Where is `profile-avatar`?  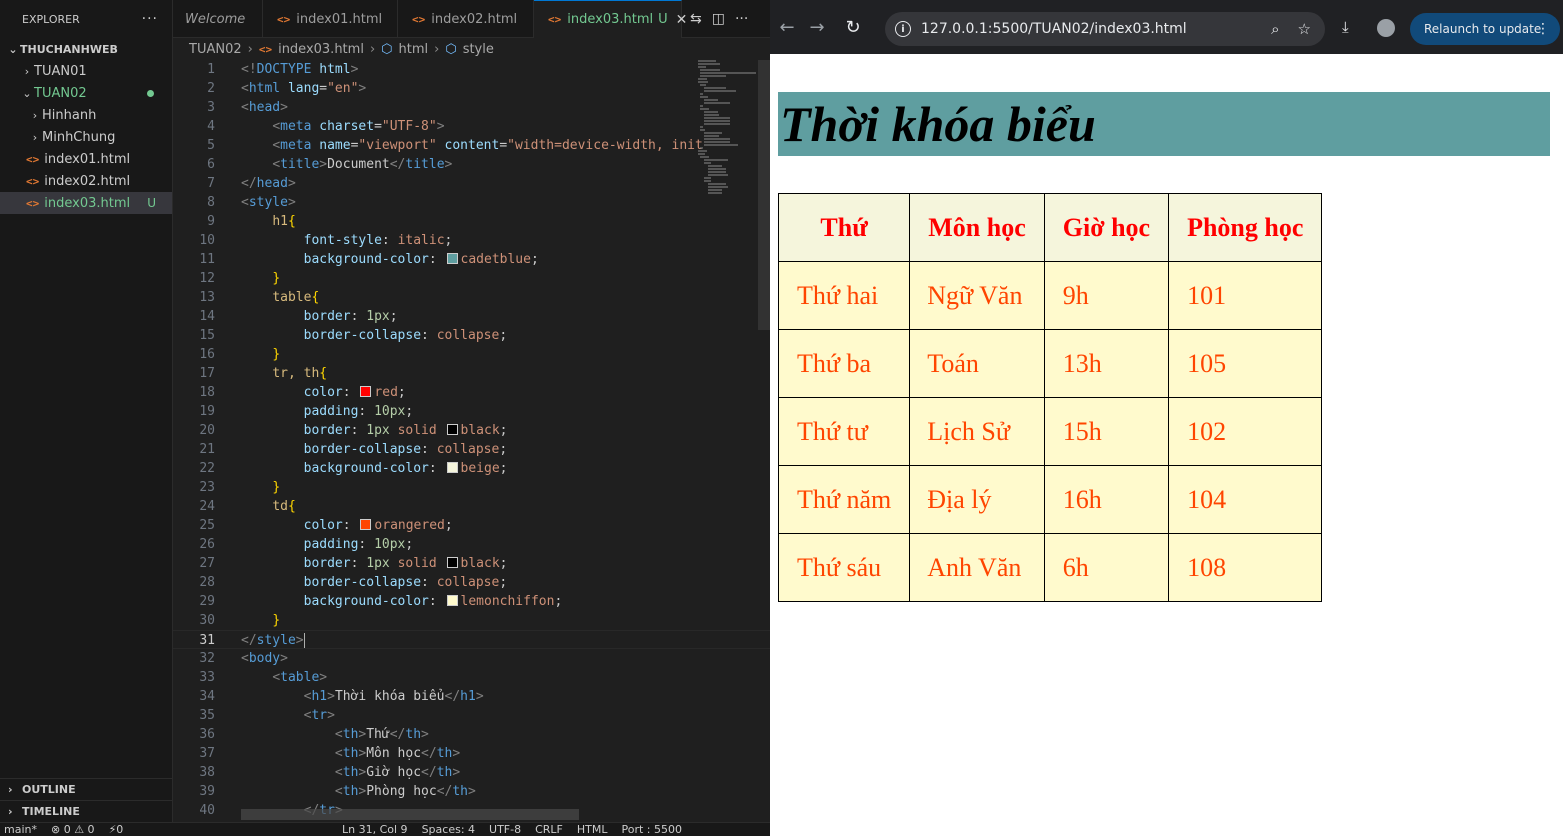 profile-avatar is located at coordinates (1386, 28).